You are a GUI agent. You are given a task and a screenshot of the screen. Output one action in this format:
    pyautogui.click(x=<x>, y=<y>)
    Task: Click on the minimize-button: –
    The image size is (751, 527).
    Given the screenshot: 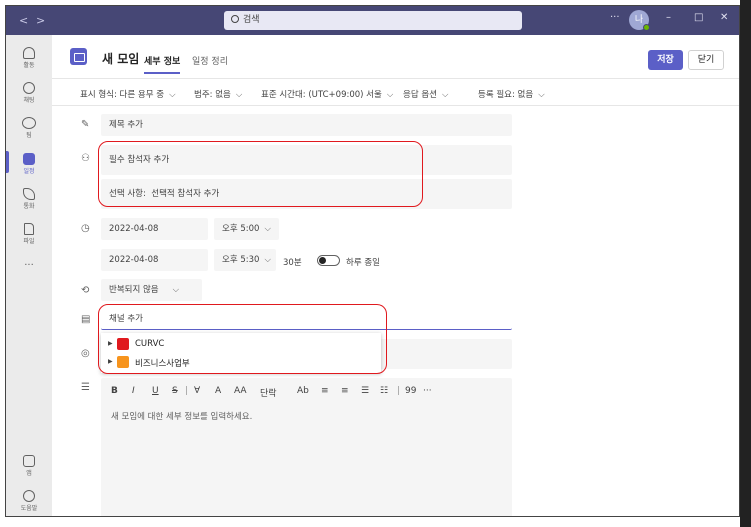 What is the action you would take?
    pyautogui.click(x=668, y=17)
    